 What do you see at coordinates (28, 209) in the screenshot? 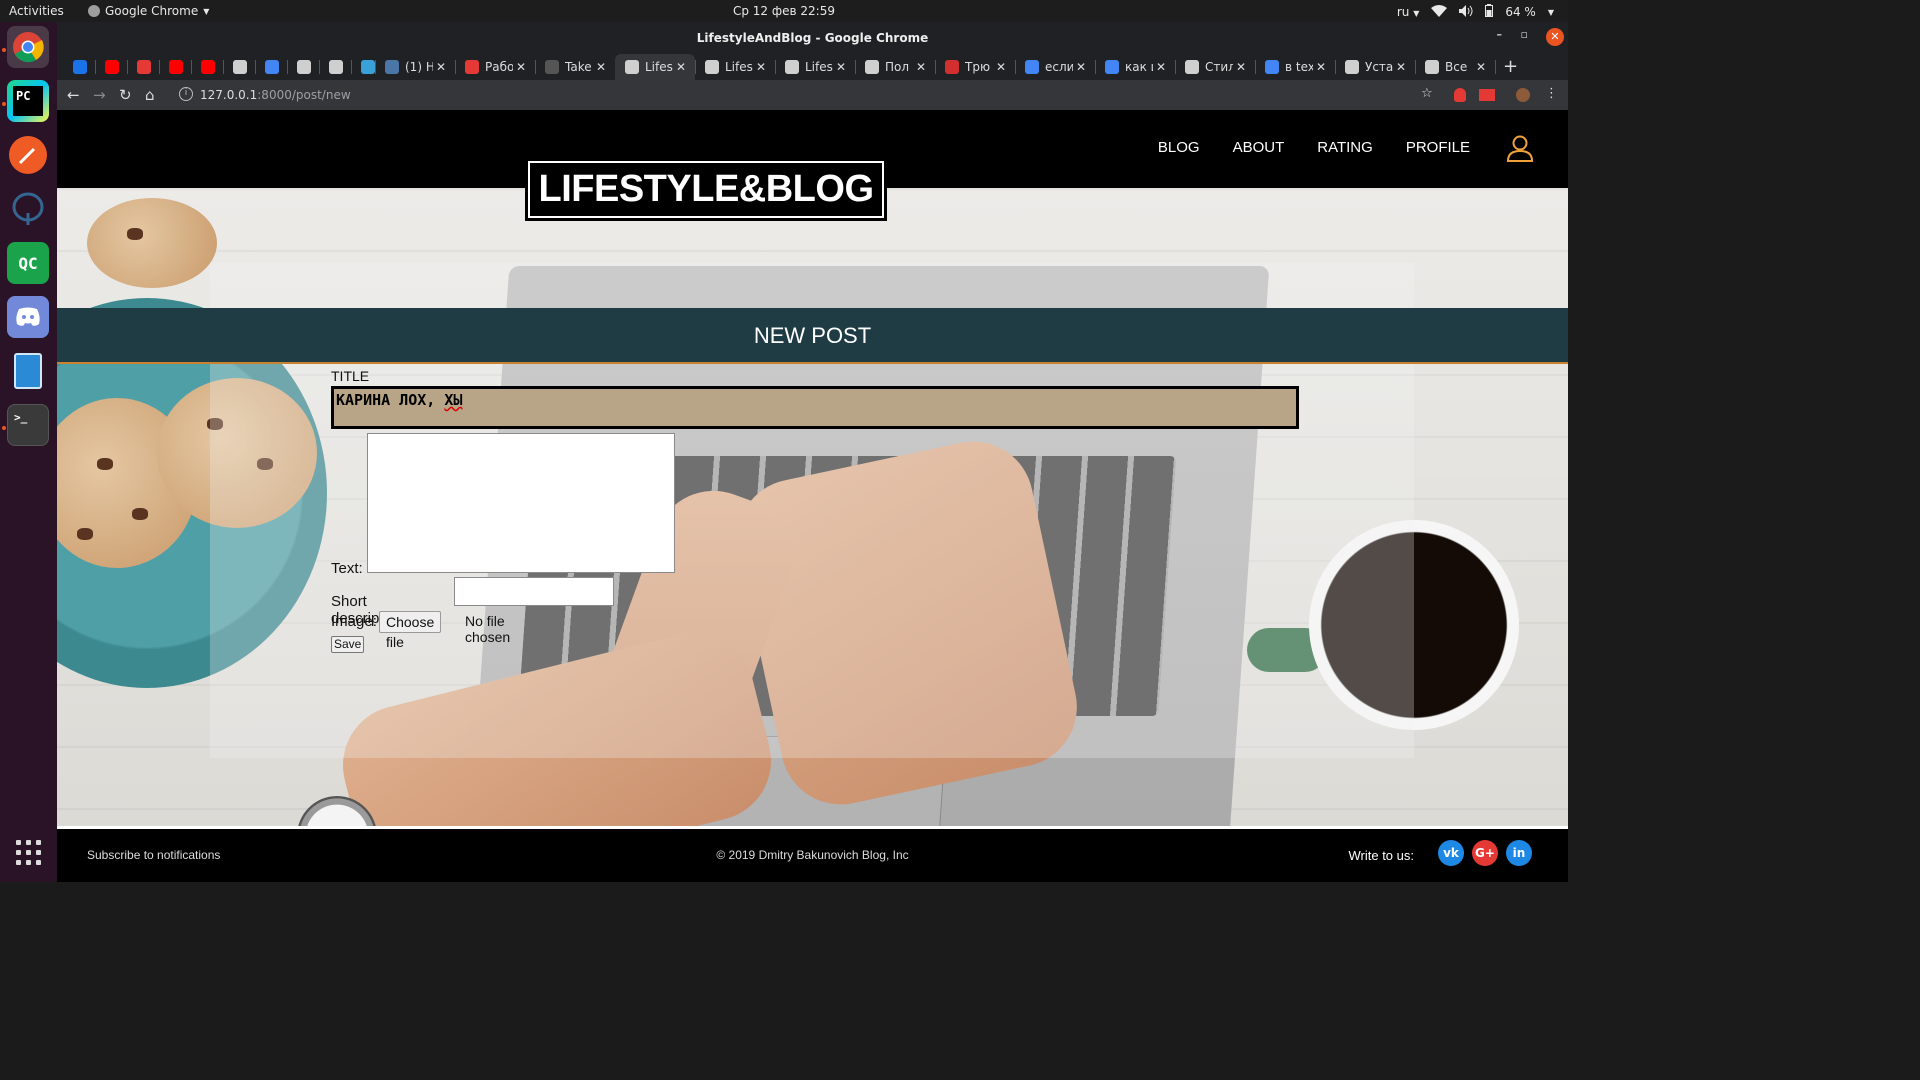
I see `pgadmin-icon` at bounding box center [28, 209].